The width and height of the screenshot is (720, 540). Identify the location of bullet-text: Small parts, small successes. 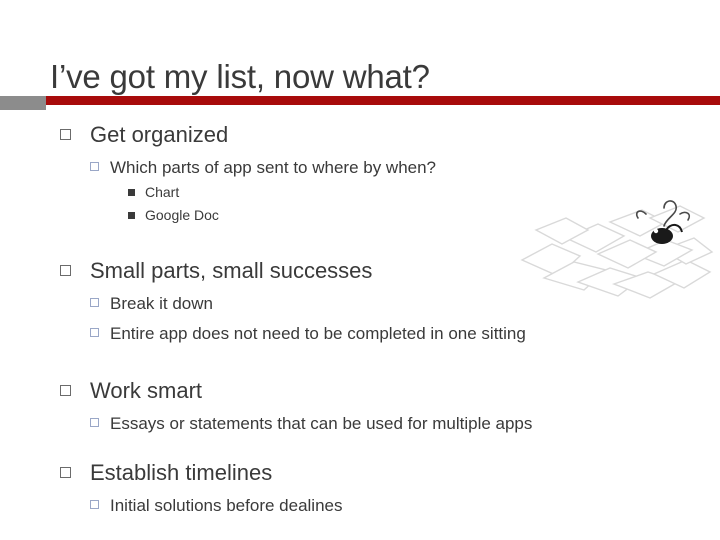
(231, 270).